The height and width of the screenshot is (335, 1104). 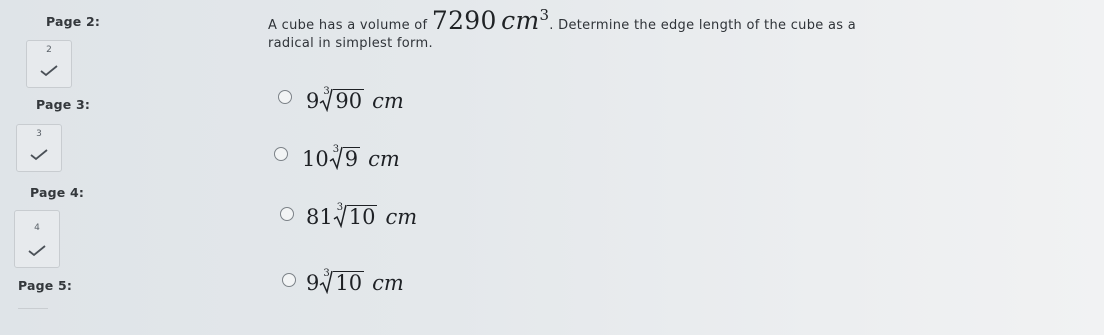 What do you see at coordinates (520, 20) in the screenshot?
I see `volume-unit: cm` at bounding box center [520, 20].